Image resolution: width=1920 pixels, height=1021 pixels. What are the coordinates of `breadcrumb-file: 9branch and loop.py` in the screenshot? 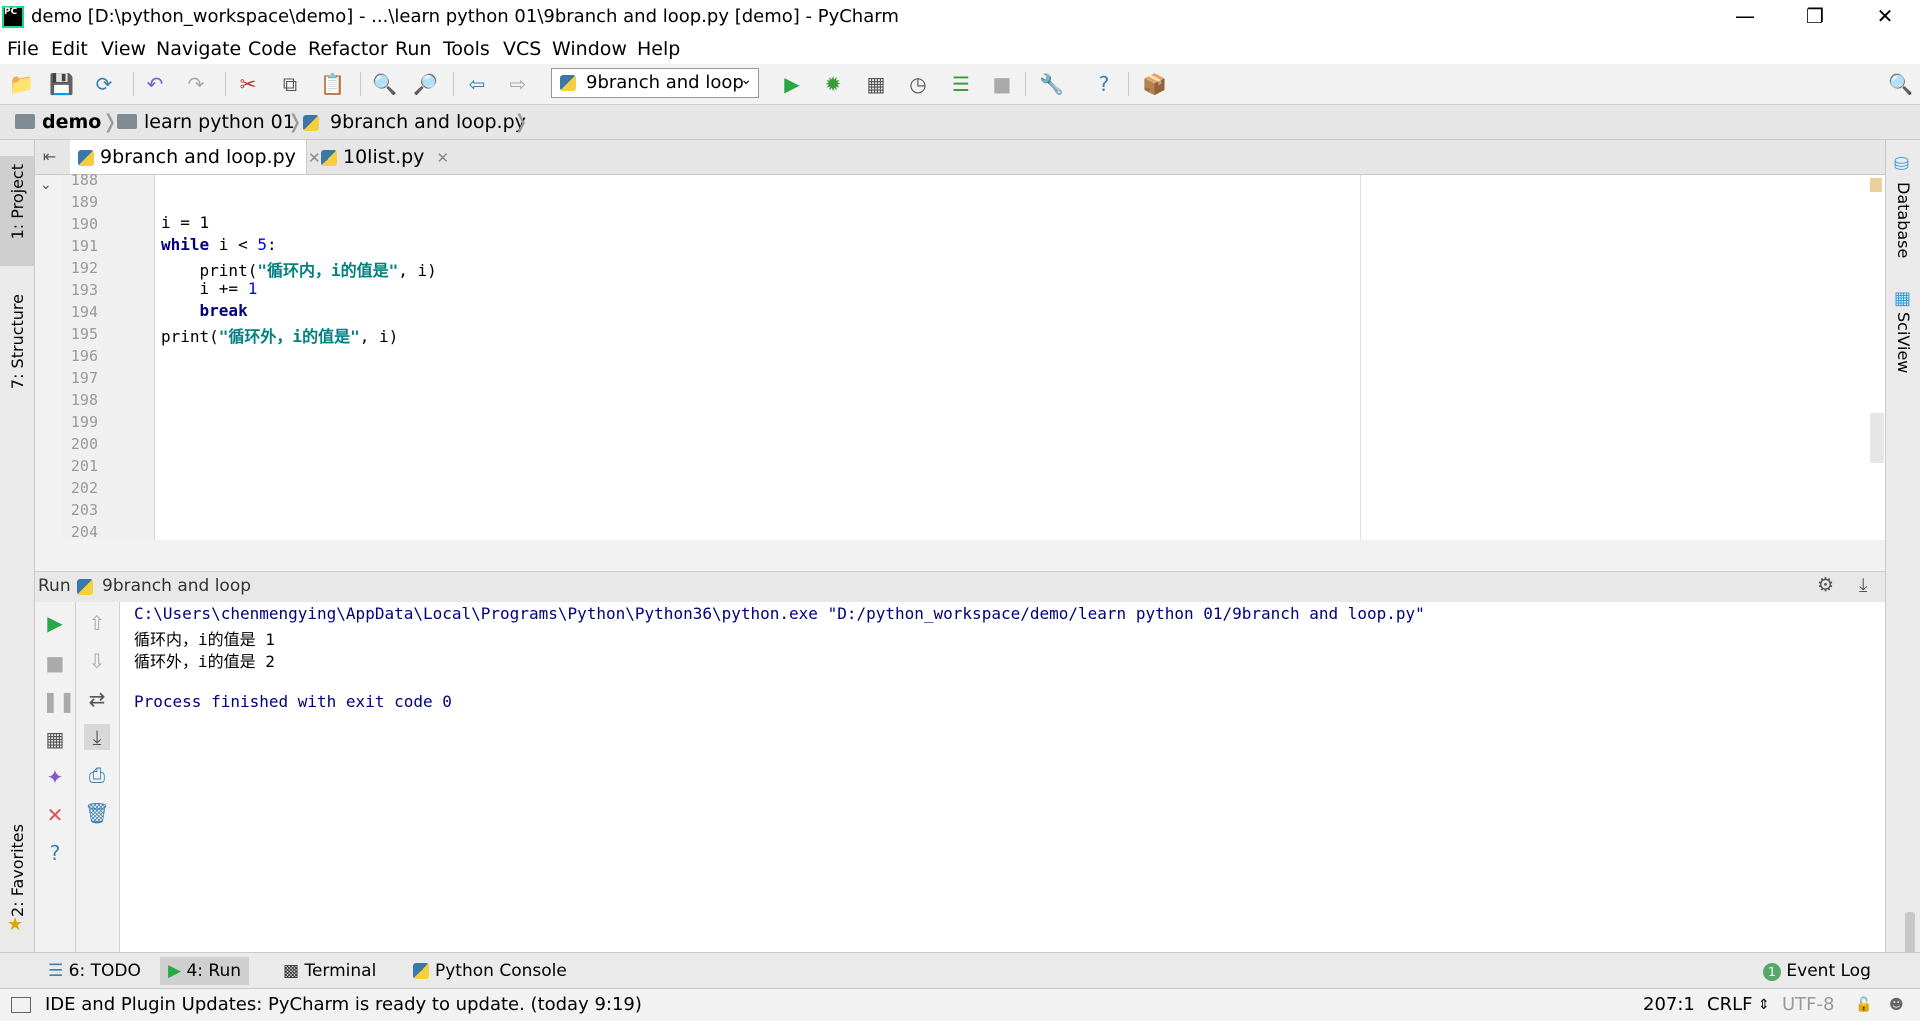 It's located at (428, 122).